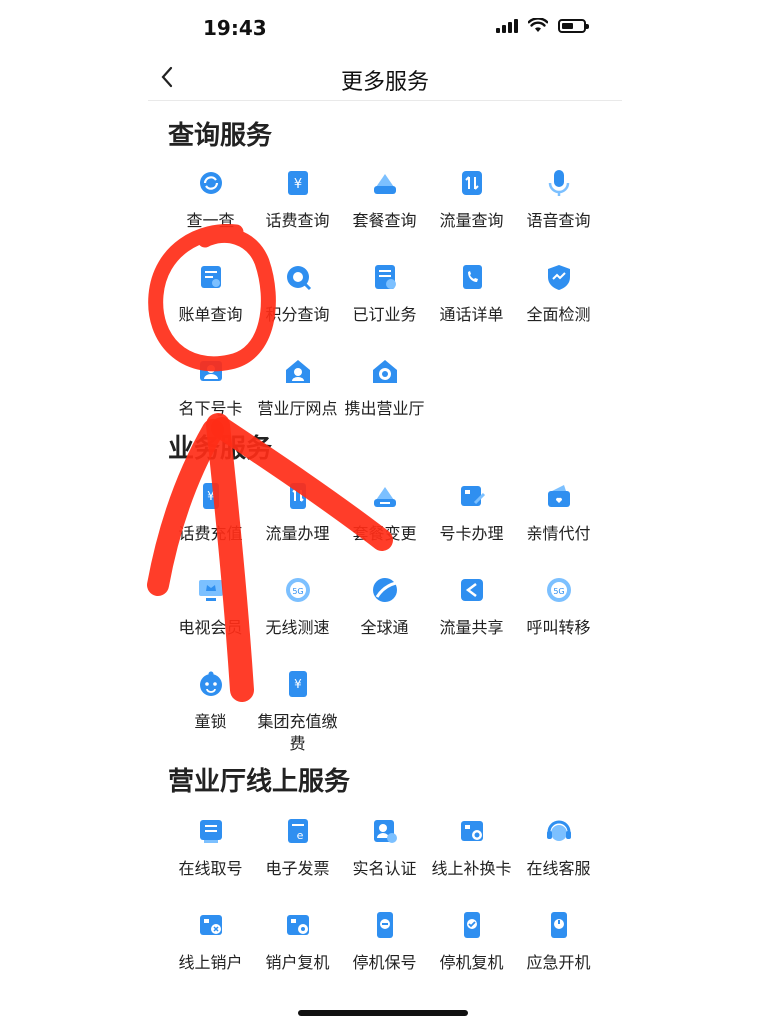 This screenshot has width=768, height=1024. What do you see at coordinates (558, 868) in the screenshot?
I see `service-label: 在线客服` at bounding box center [558, 868].